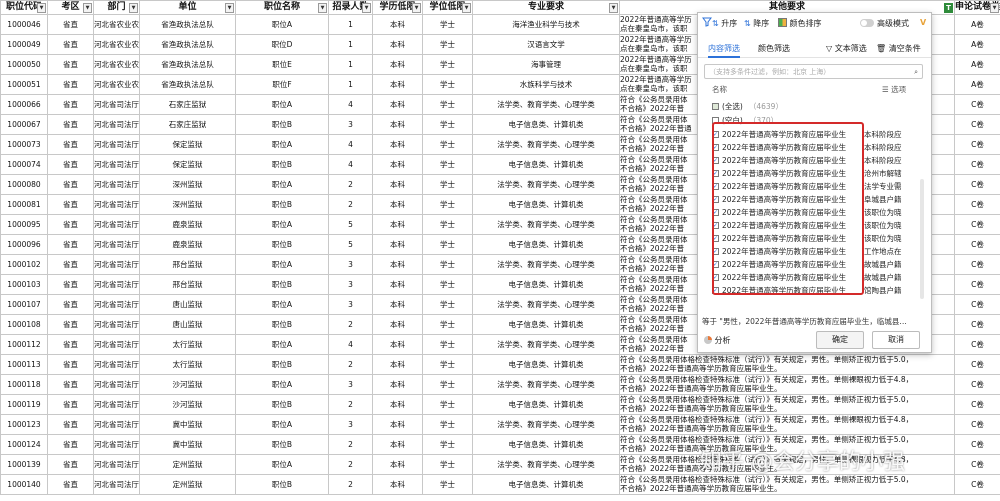 The width and height of the screenshot is (1000, 501). I want to click on cell-count: 1, so click(350, 84).